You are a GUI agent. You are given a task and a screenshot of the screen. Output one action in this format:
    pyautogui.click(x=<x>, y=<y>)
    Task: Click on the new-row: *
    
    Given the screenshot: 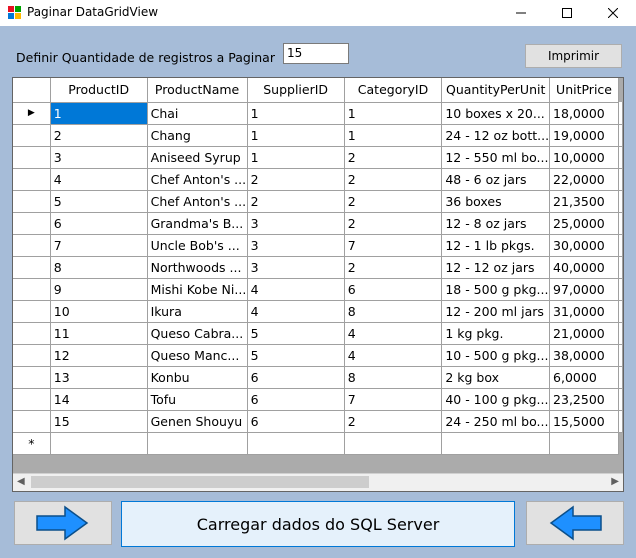 What is the action you would take?
    pyautogui.click(x=318, y=443)
    